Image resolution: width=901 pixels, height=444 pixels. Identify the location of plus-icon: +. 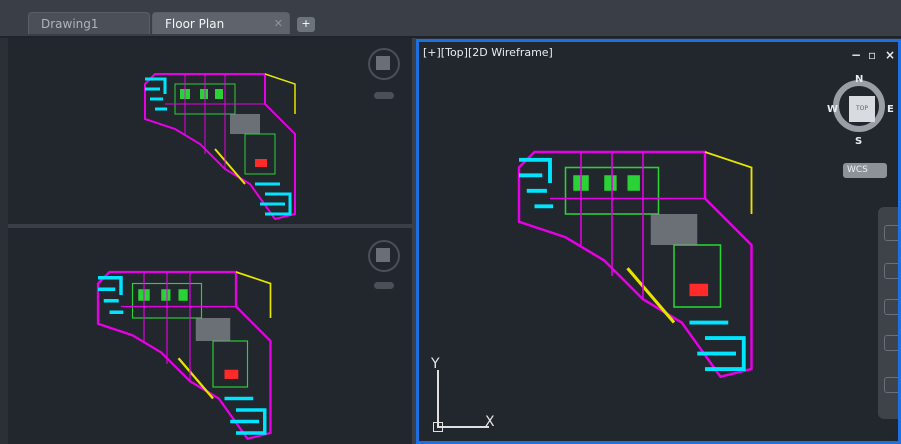
(306, 23).